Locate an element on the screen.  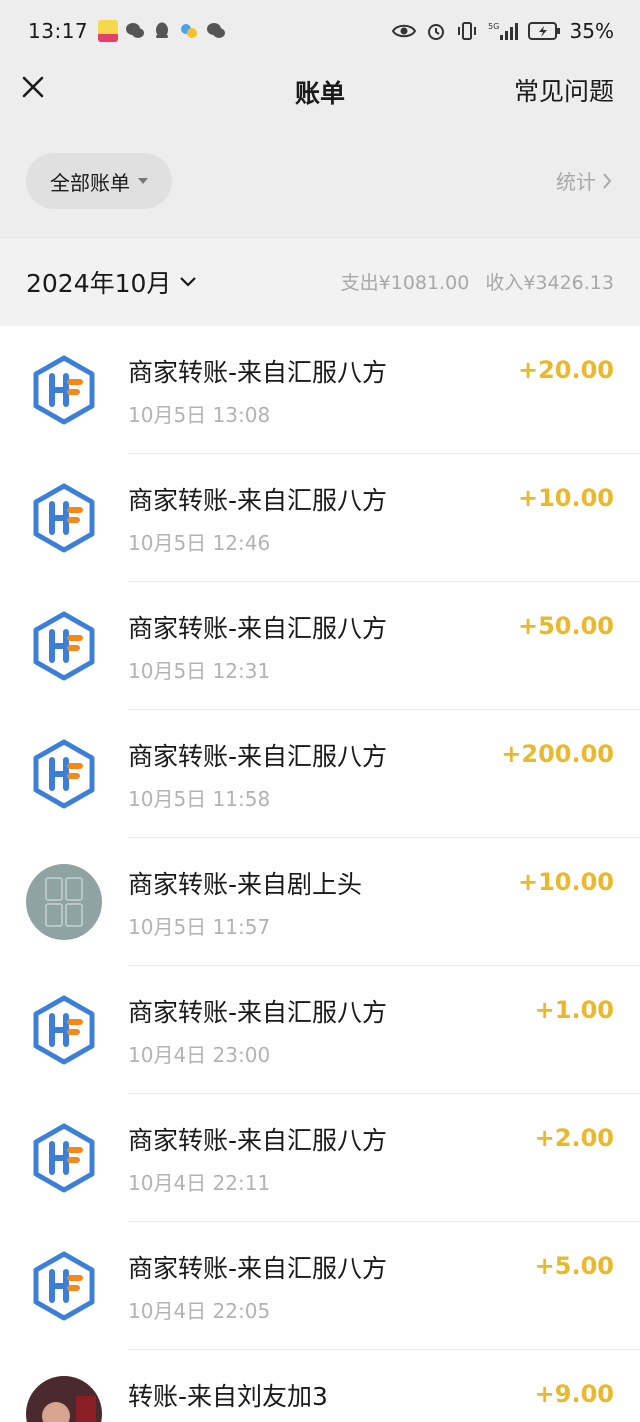
transaction-row: 商家转账-来自剧上头 10月5日 11:57 +10.00 is located at coordinates (320, 902).